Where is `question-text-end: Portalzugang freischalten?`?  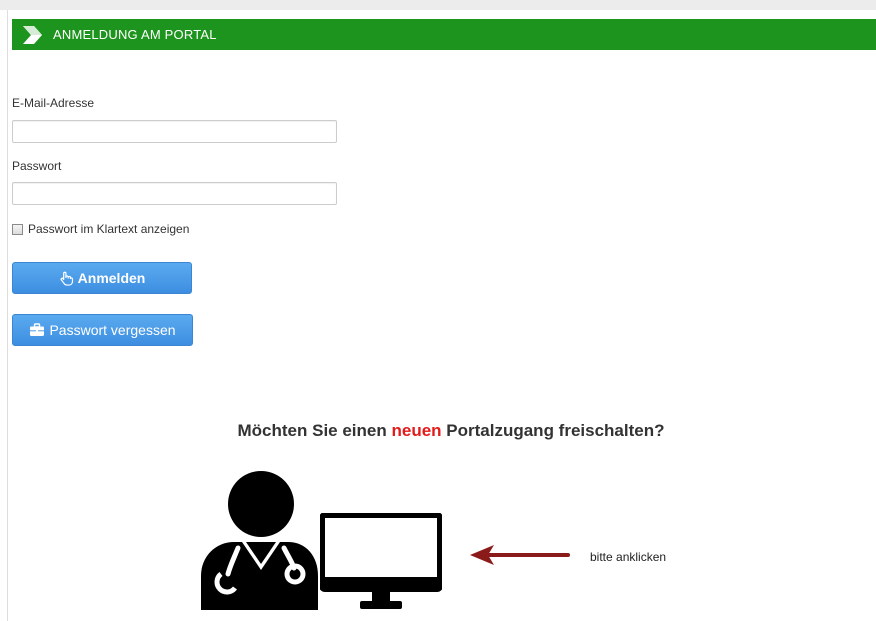 question-text-end: Portalzugang freischalten? is located at coordinates (555, 430).